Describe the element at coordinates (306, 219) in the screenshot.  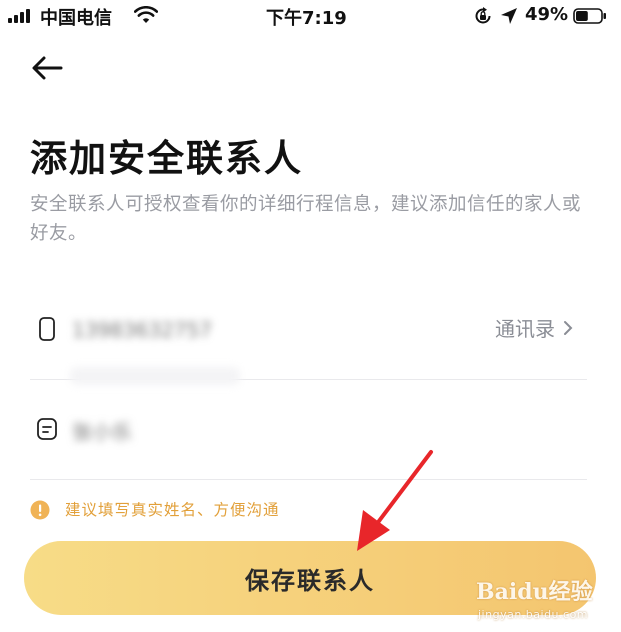
I see `page-description: 安全联系人可授权查看你的详细行程信息，建议添加信任的家人或好友。` at that location.